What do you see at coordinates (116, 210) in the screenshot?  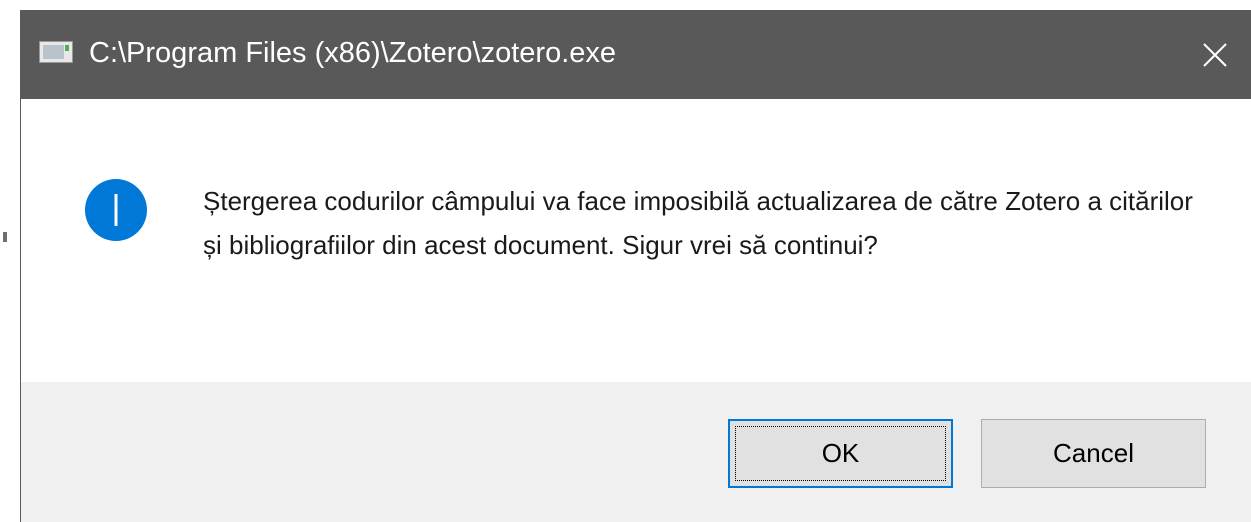 I see `info-icon` at bounding box center [116, 210].